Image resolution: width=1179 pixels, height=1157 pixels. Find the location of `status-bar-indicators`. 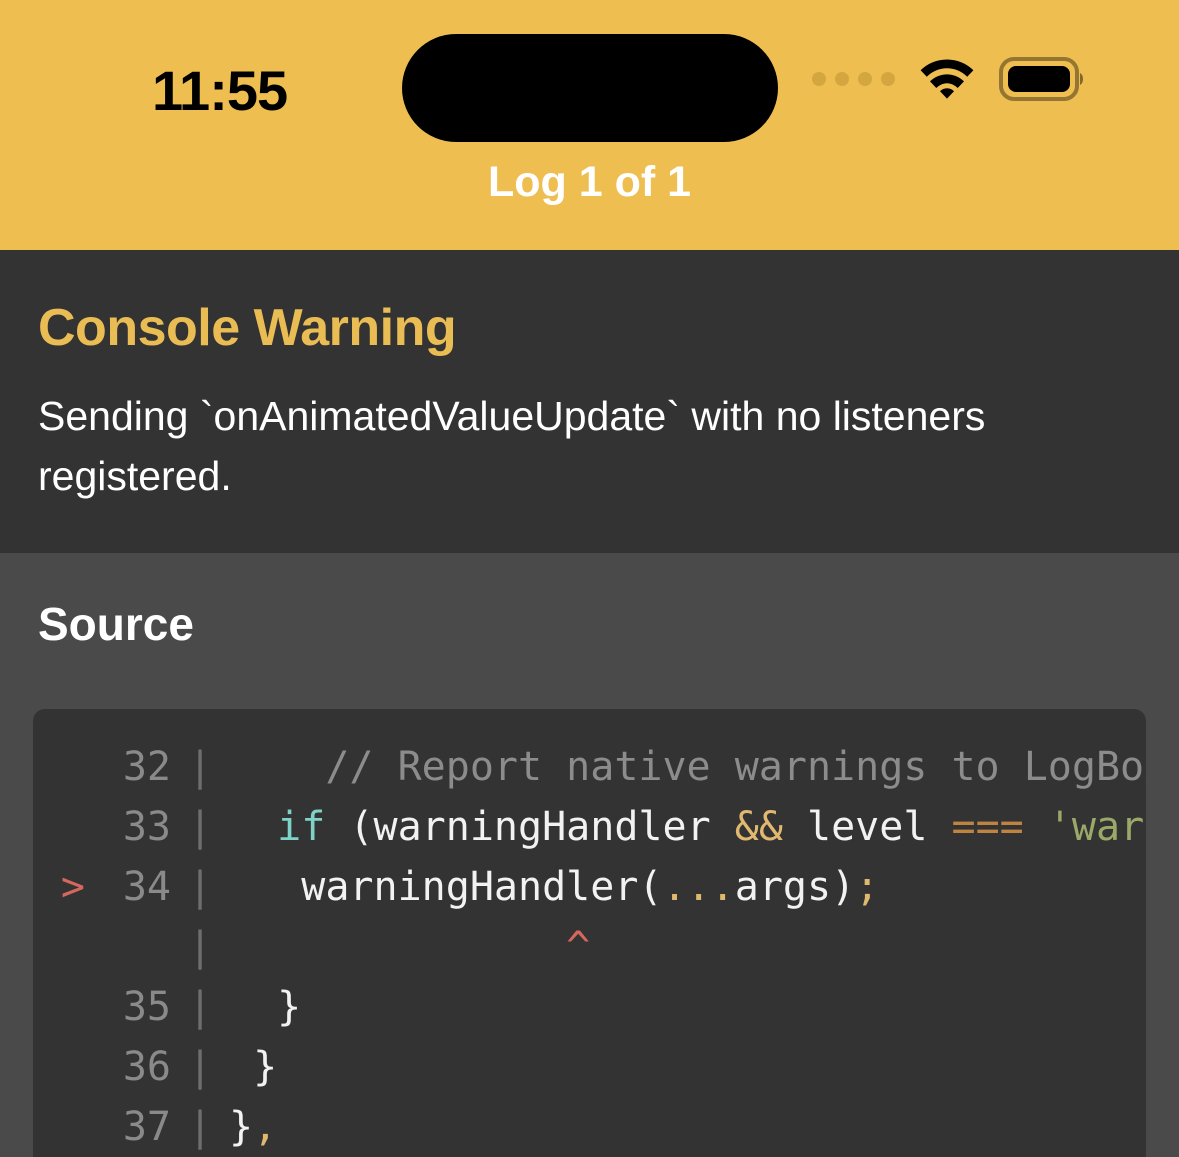

status-bar-indicators is located at coordinates (948, 79).